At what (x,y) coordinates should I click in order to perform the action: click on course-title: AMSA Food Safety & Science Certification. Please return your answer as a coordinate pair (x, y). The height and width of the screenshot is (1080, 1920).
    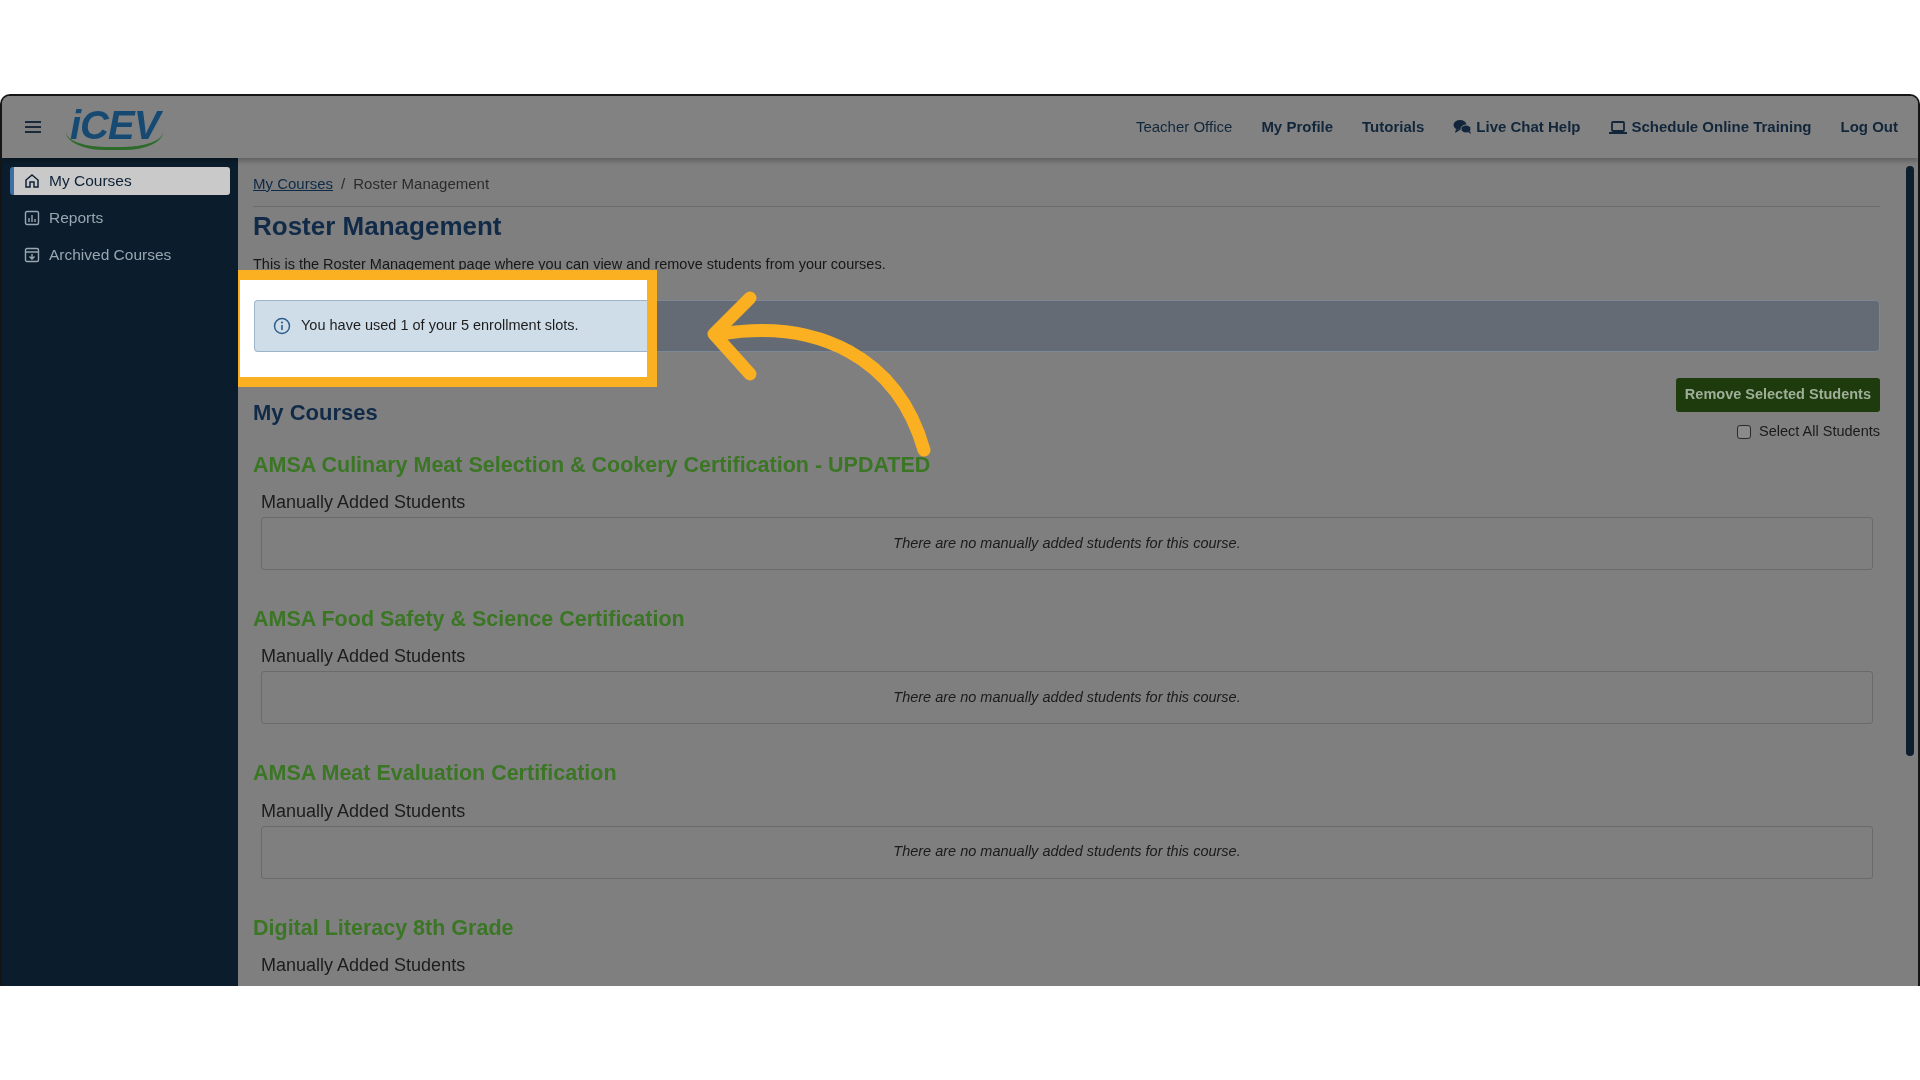
    Looking at the image, I should click on (469, 619).